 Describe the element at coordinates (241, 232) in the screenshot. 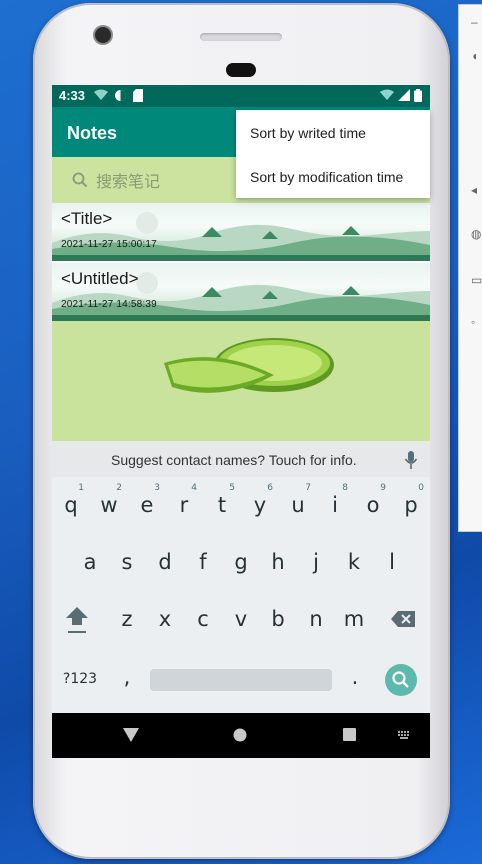

I see `note-item: <Title> 2021-11-27 15:00:17` at that location.